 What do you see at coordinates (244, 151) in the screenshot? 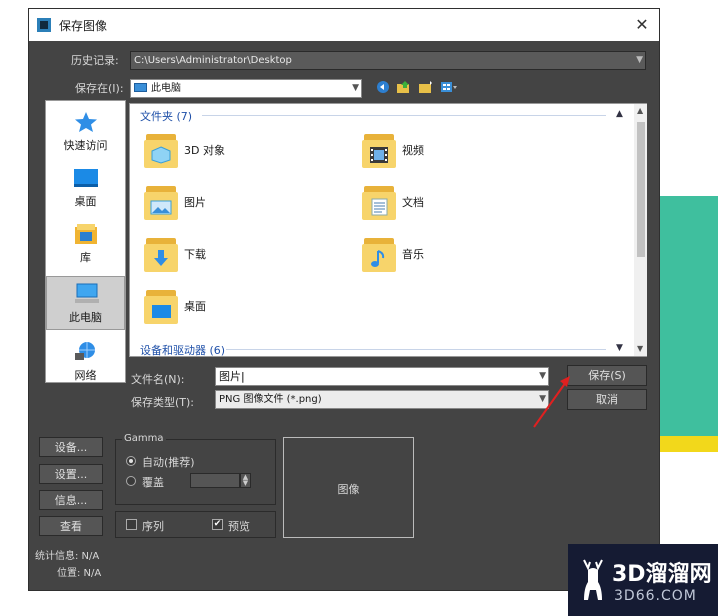
I see `folder-item-3d-objects: 3D 对象` at bounding box center [244, 151].